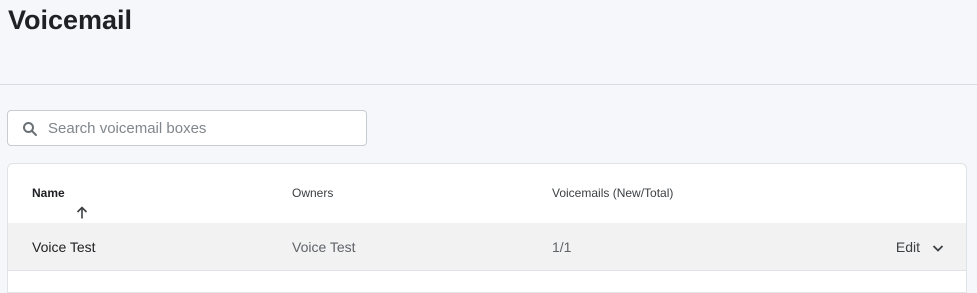  I want to click on column-header-voicemails: Voicemails (New/Total), so click(612, 193).